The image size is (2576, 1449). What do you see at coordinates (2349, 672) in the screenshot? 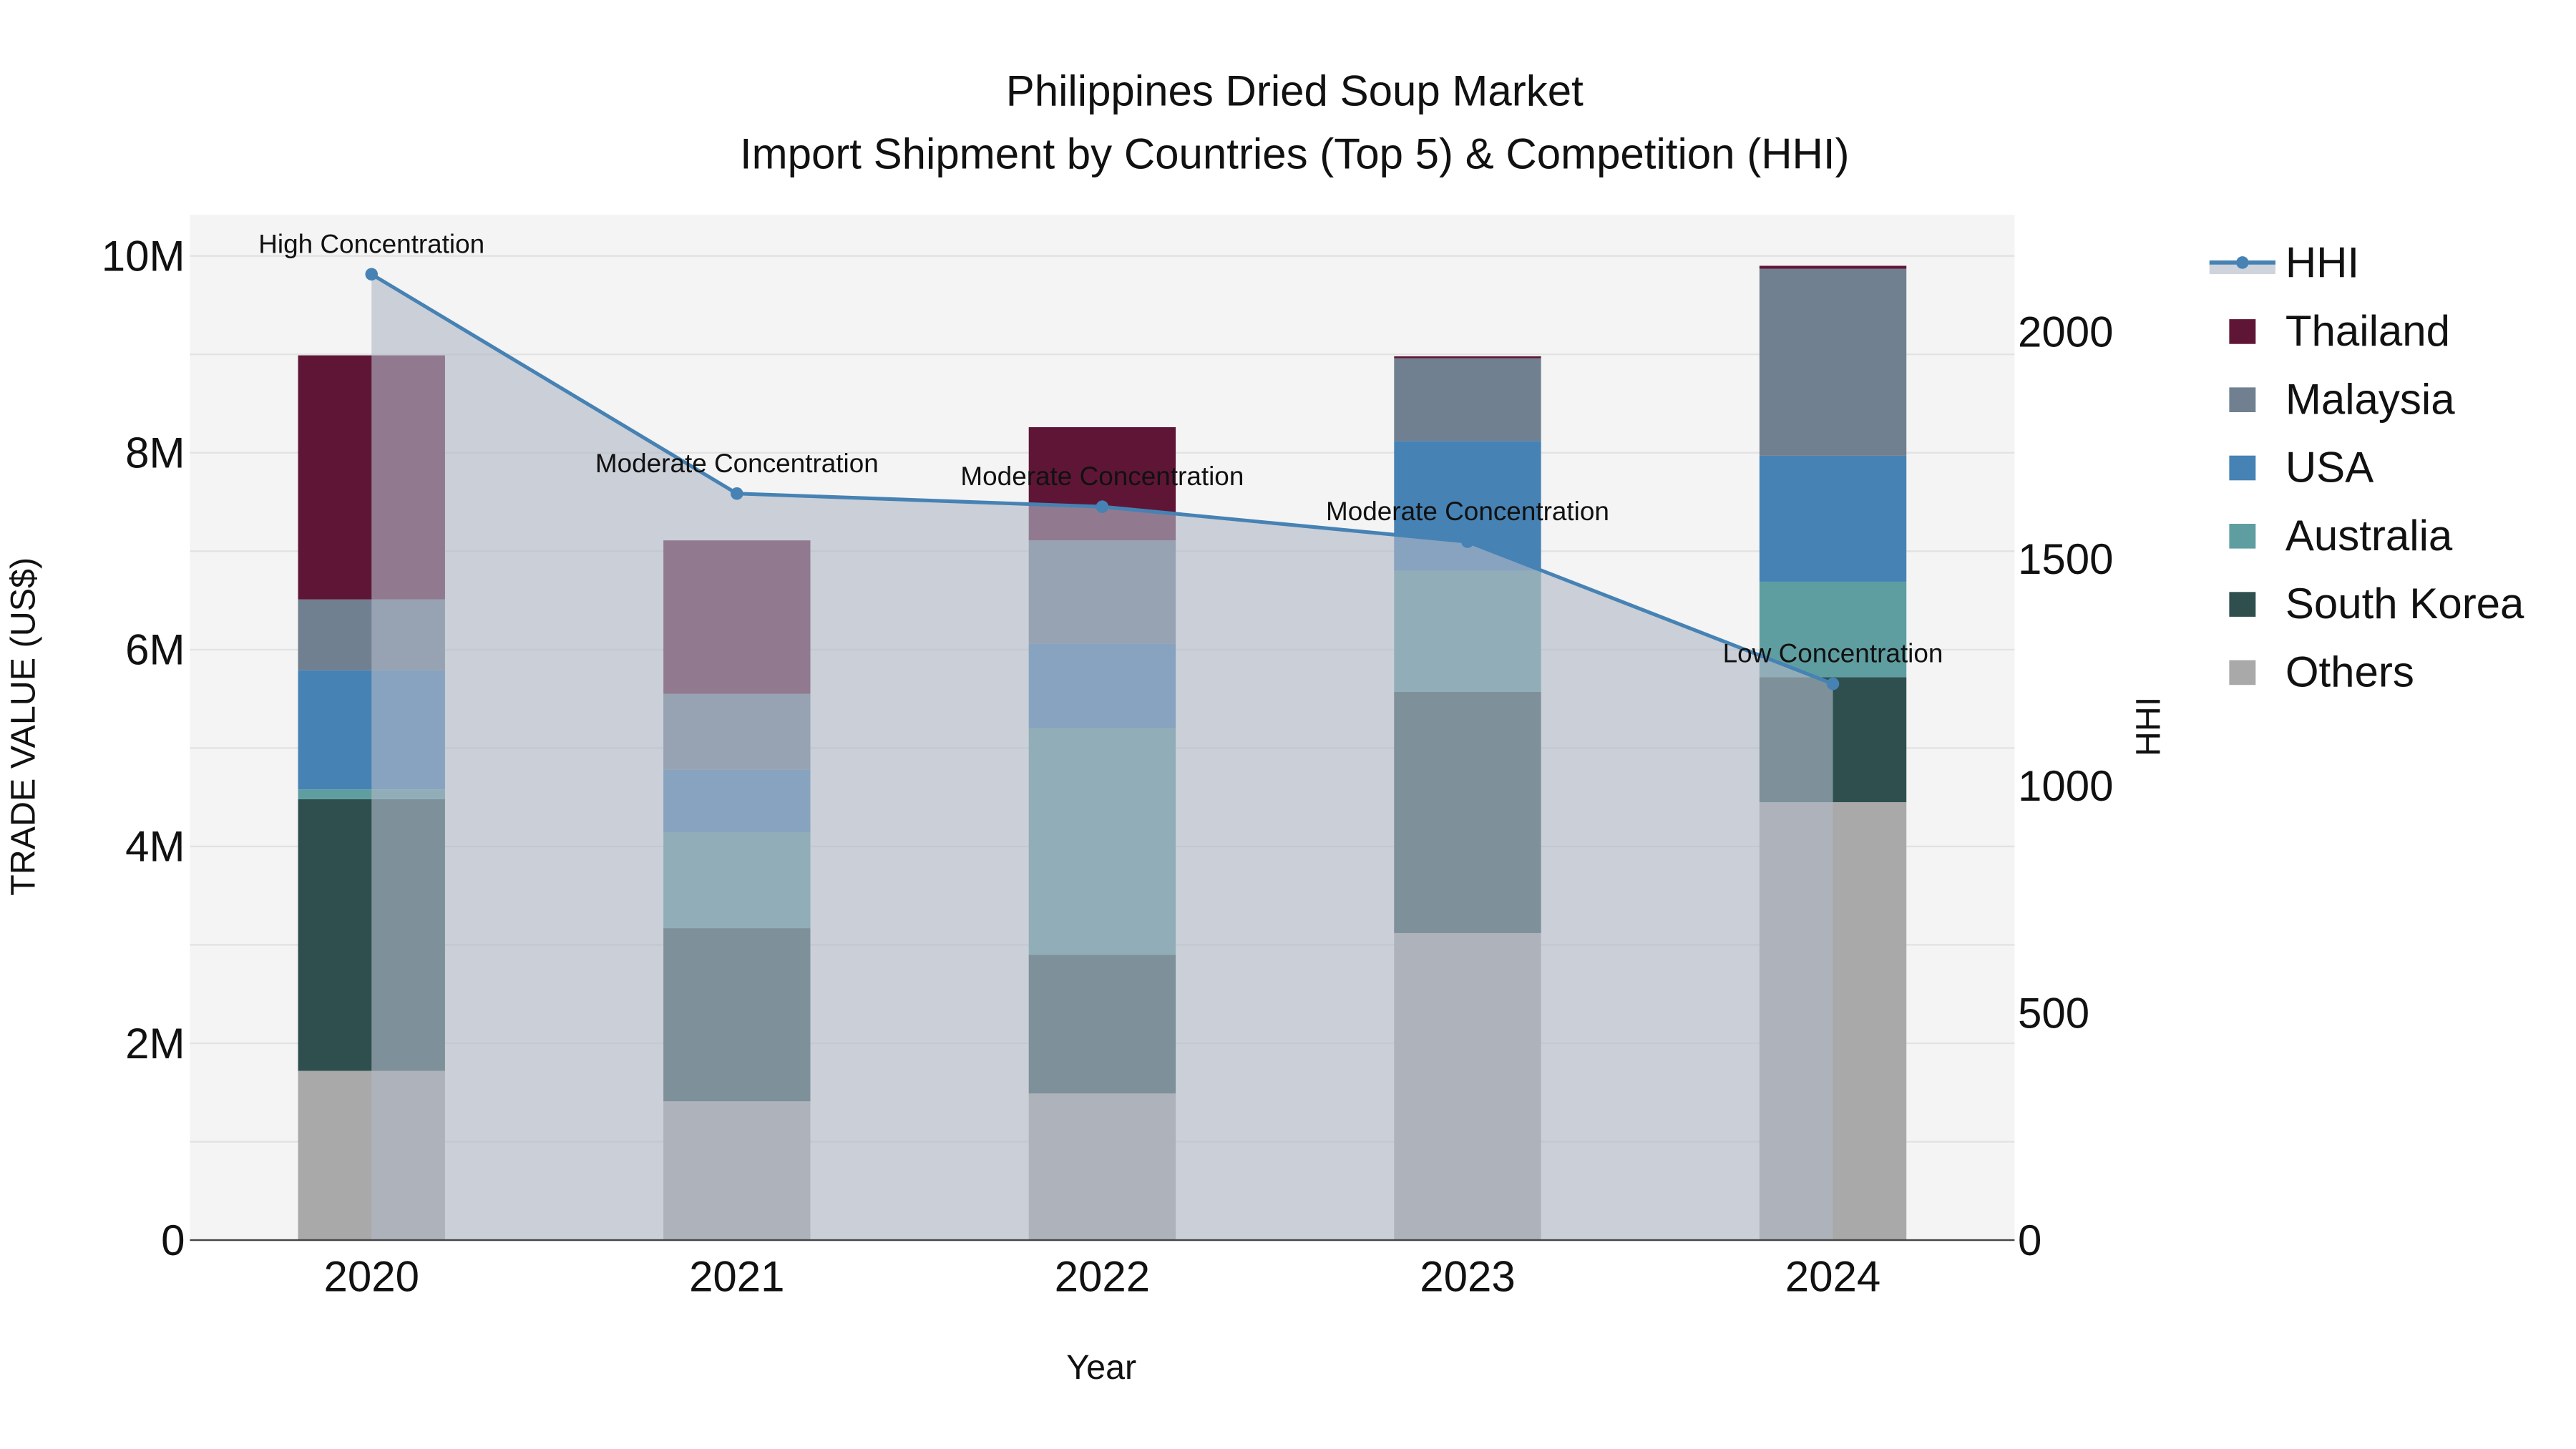
I see `legend-label-others: Others` at bounding box center [2349, 672].